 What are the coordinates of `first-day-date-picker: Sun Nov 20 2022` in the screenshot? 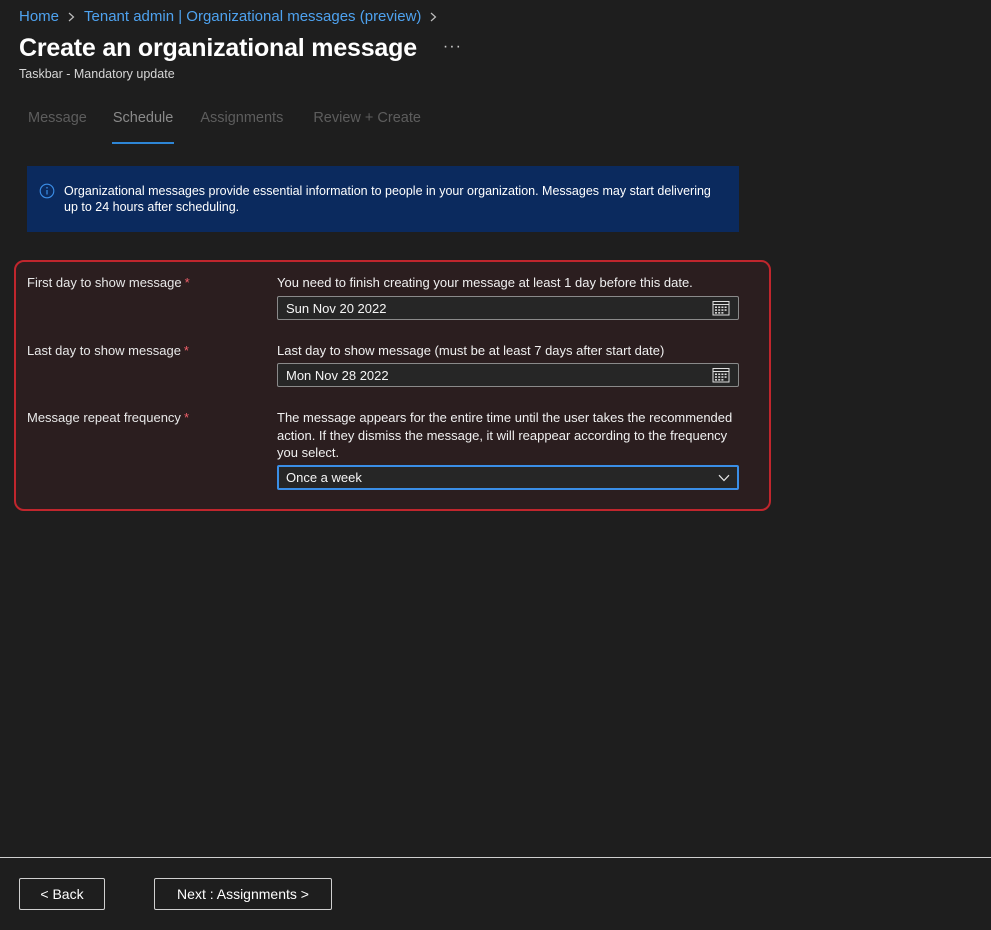 It's located at (508, 308).